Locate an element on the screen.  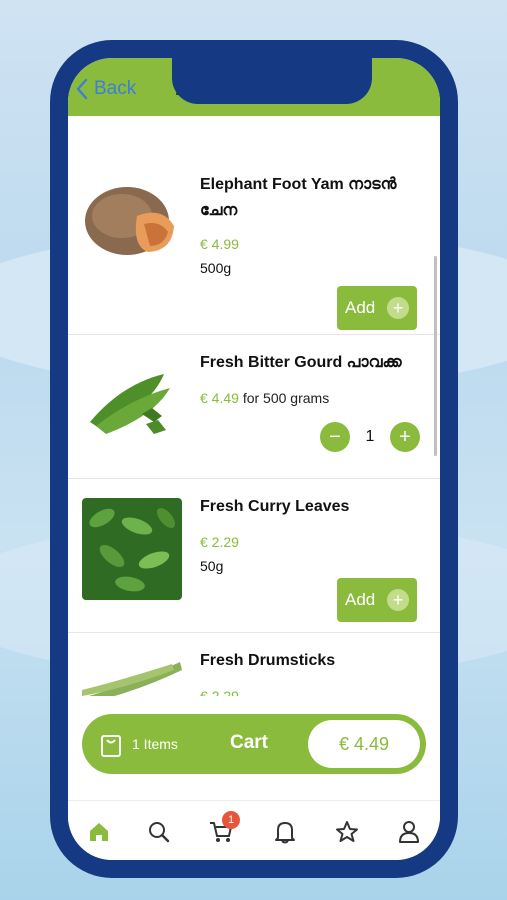
product-name: Fresh Bitter Gourd പാവക്ക is located at coordinates (305, 363).